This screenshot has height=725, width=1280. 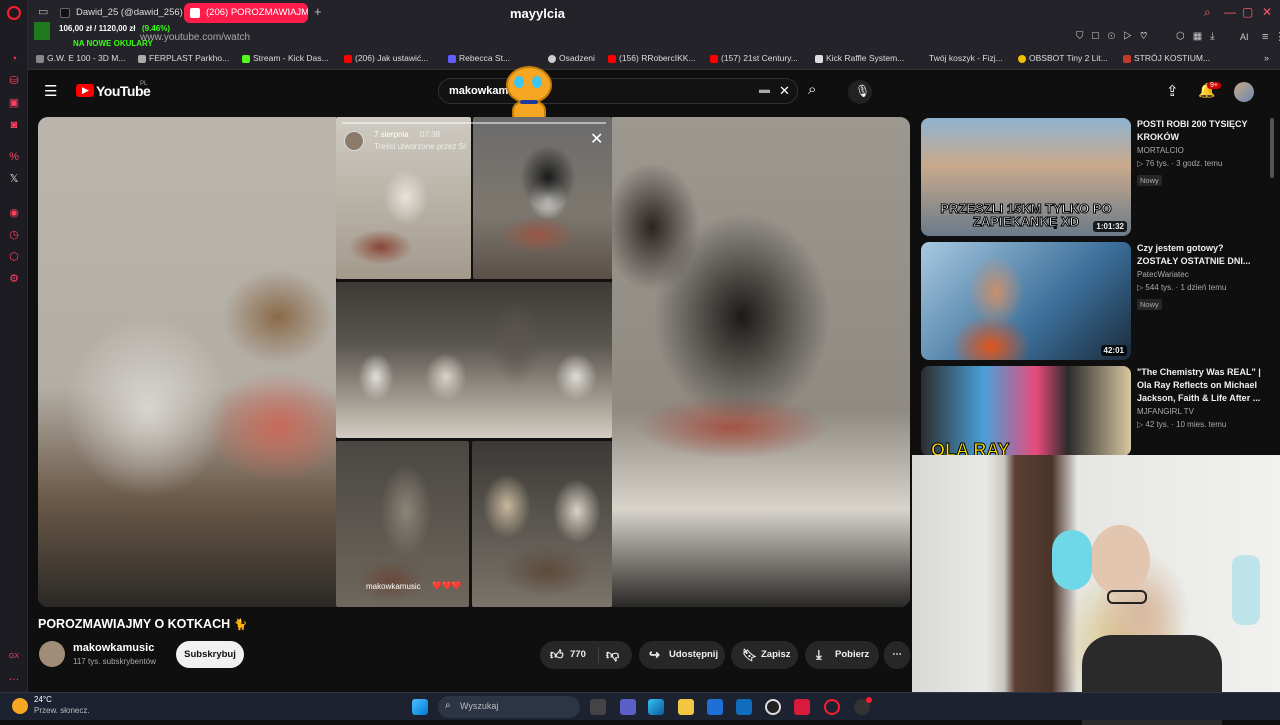 What do you see at coordinates (1127, 597) in the screenshot?
I see `glasses` at bounding box center [1127, 597].